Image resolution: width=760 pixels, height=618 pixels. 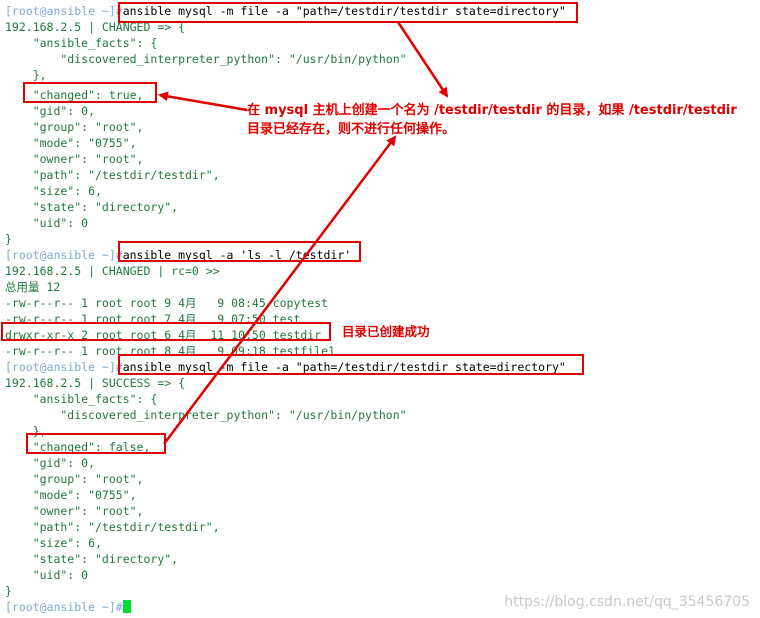 What do you see at coordinates (422, 59) in the screenshot?
I see `arrow-to-command` at bounding box center [422, 59].